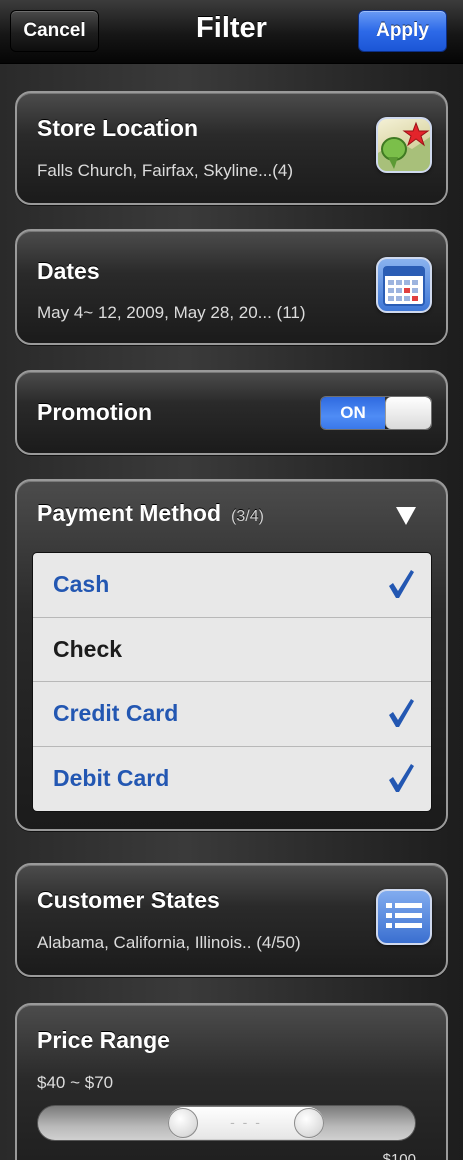  Describe the element at coordinates (94, 412) in the screenshot. I see `promotion-title: Promotion` at that location.